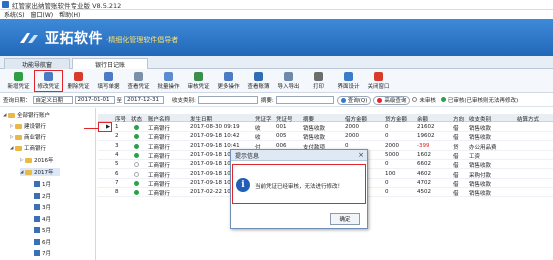 The height and width of the screenshot is (260, 553). I want to click on toolbar-button-3: 填写单据, so click(108, 81).